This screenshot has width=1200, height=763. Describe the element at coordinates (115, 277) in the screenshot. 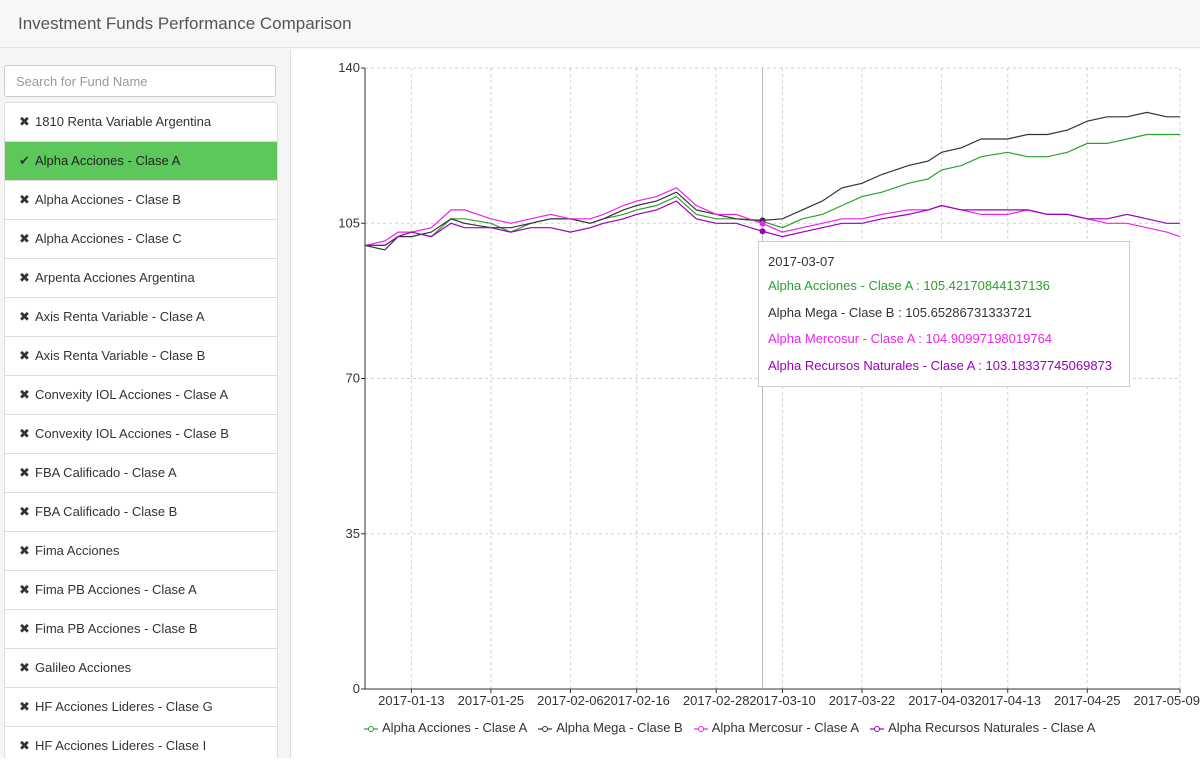

I see `fund-item-label: Arpenta Acciones Argentina` at that location.